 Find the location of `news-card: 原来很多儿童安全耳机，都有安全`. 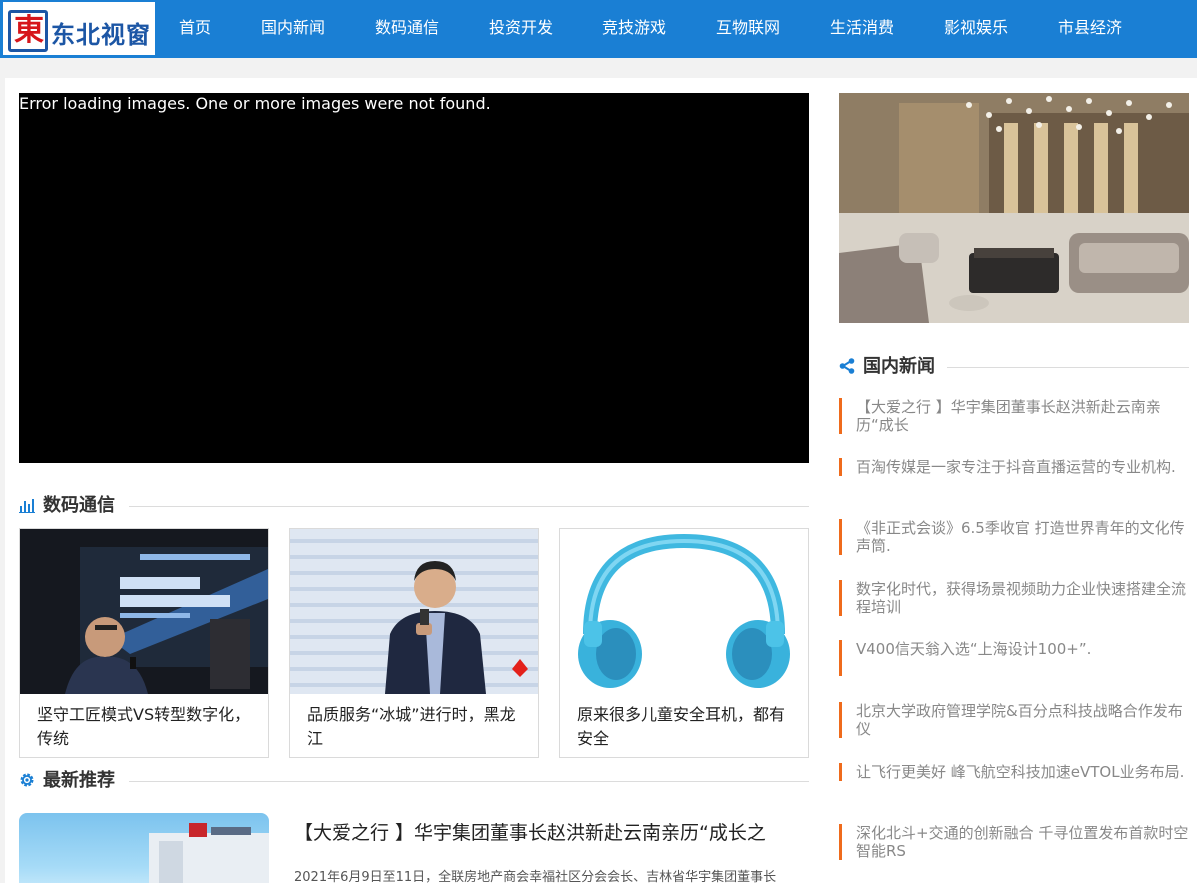

news-card: 原来很多儿童安全耳机，都有安全 is located at coordinates (684, 643).